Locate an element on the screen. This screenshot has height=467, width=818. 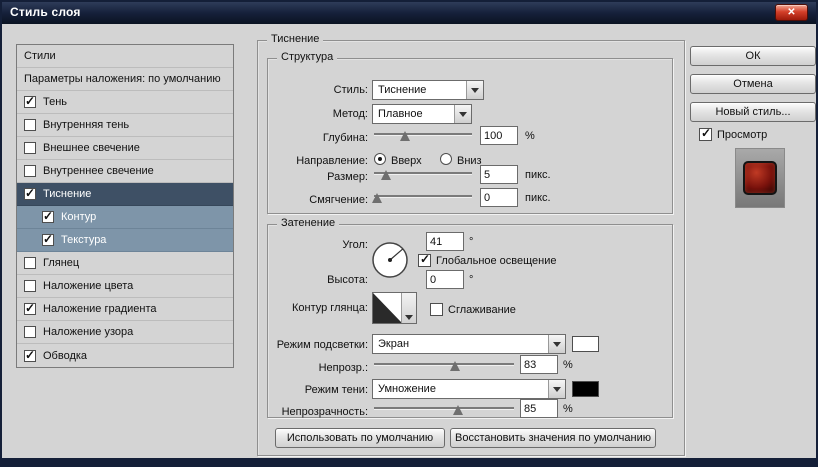
list-item-label: Наложение узора is located at coordinates (88, 332).